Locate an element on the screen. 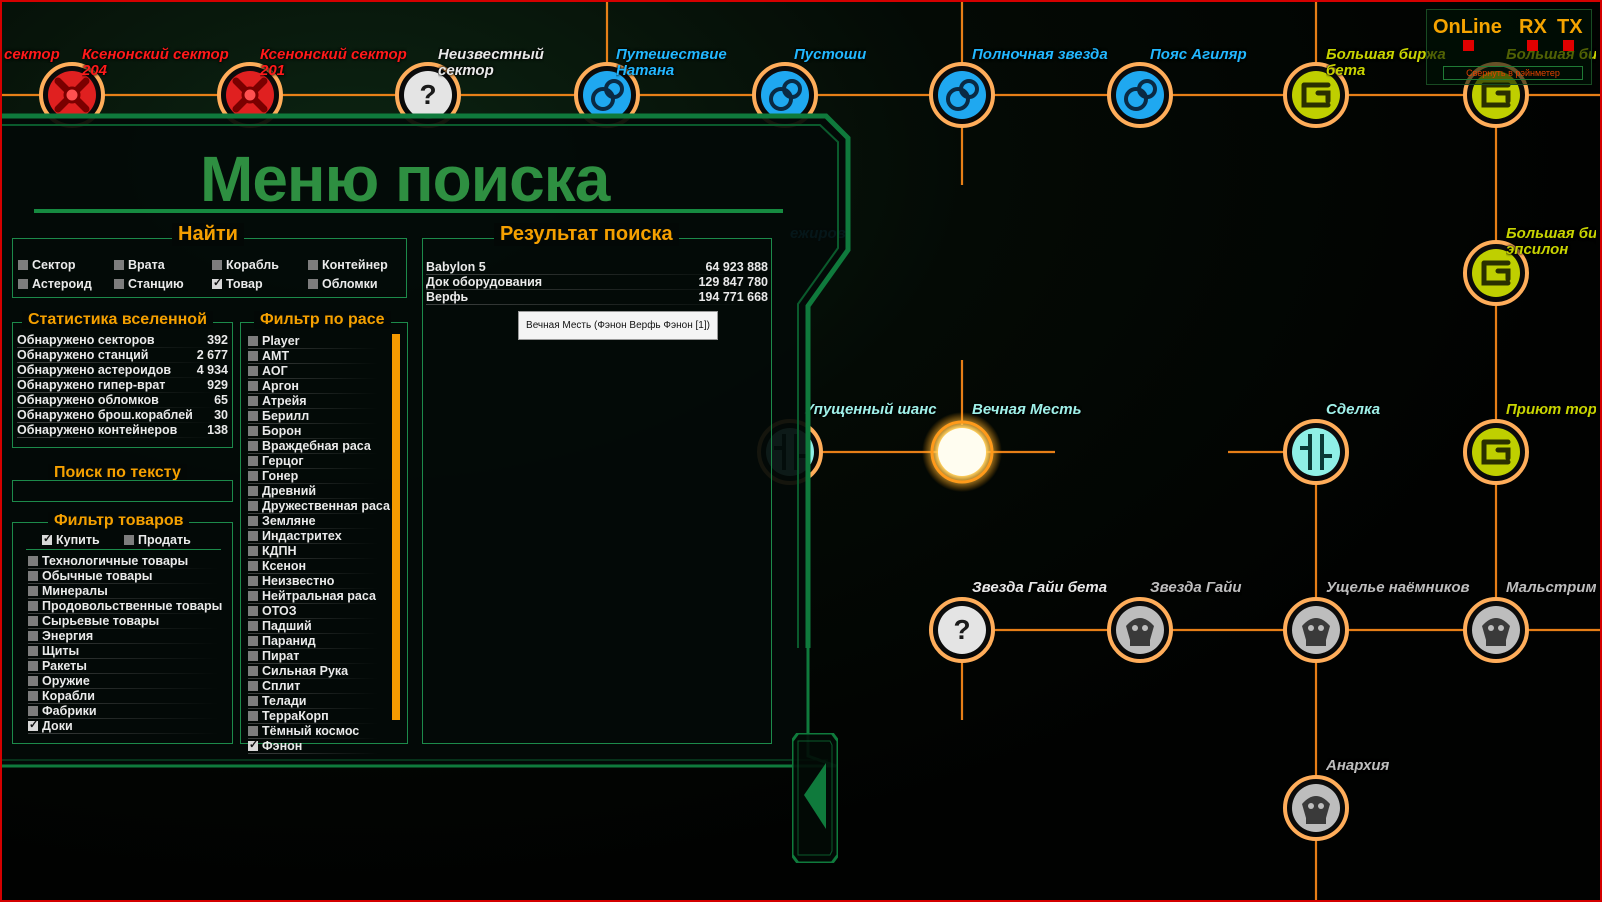 Image resolution: width=1602 pixels, height=902 pixels. goods-filter-checkbox: Доки is located at coordinates (50, 726).